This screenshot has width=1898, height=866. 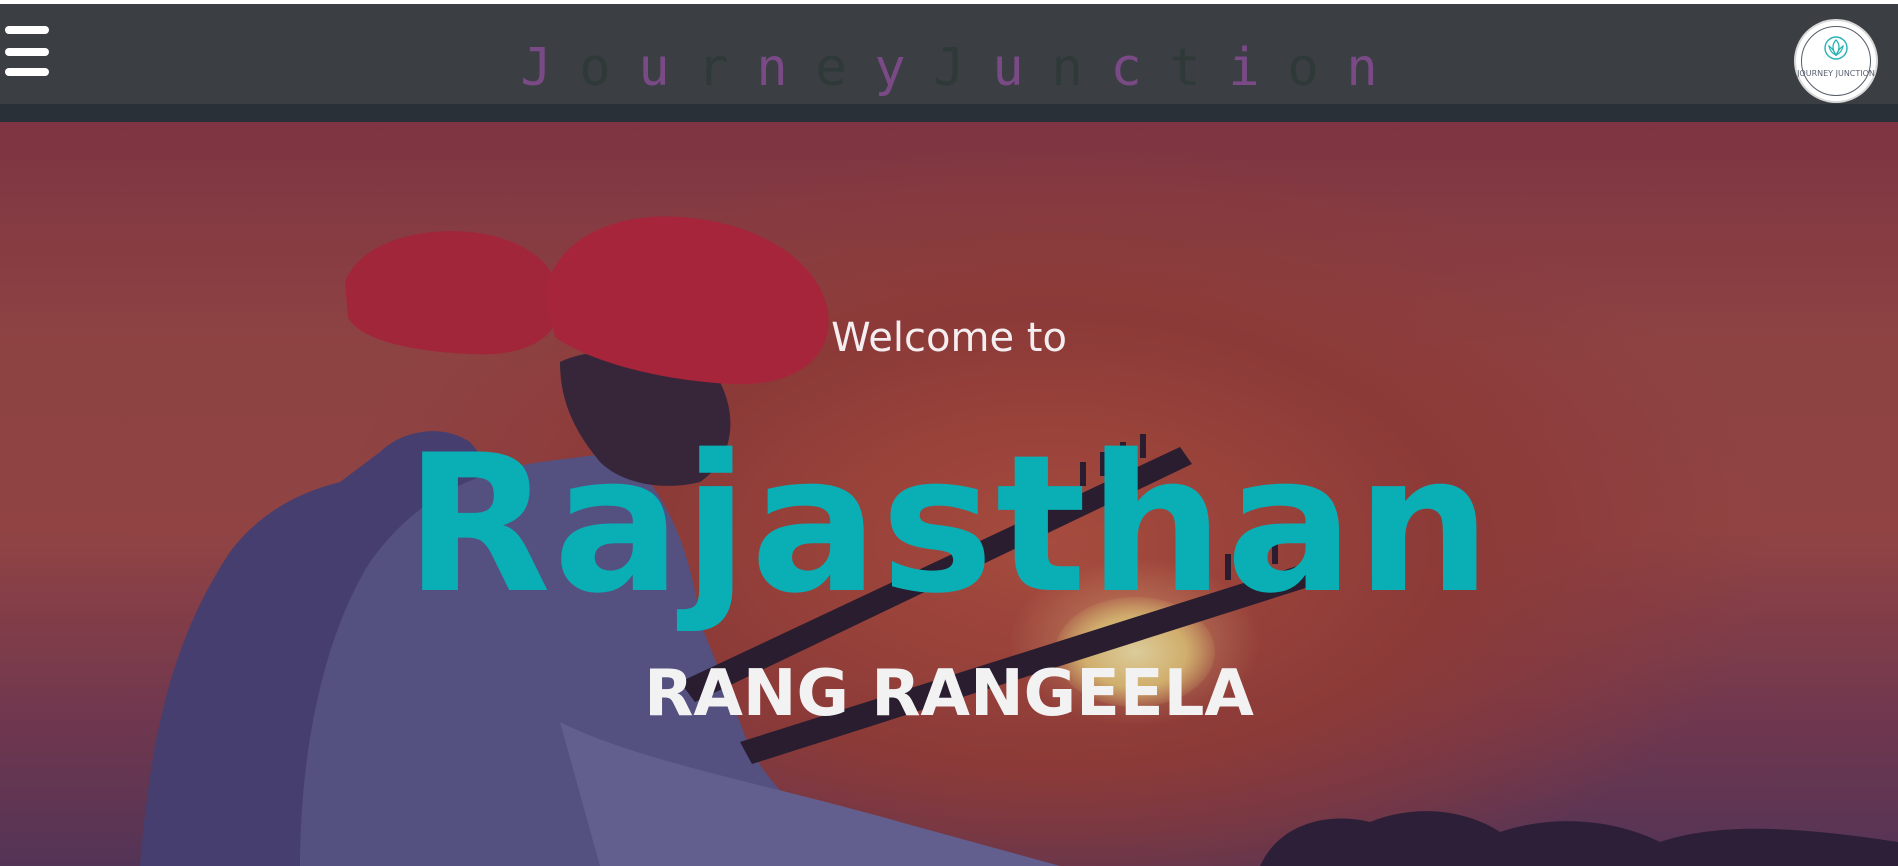 What do you see at coordinates (1836, 48) in the screenshot?
I see `lotus-logo-icon` at bounding box center [1836, 48].